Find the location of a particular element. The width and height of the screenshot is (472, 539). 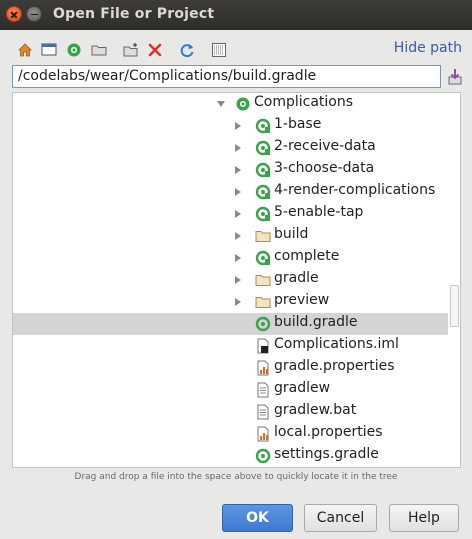

tree-row-label: build.gradle is located at coordinates (316, 322).